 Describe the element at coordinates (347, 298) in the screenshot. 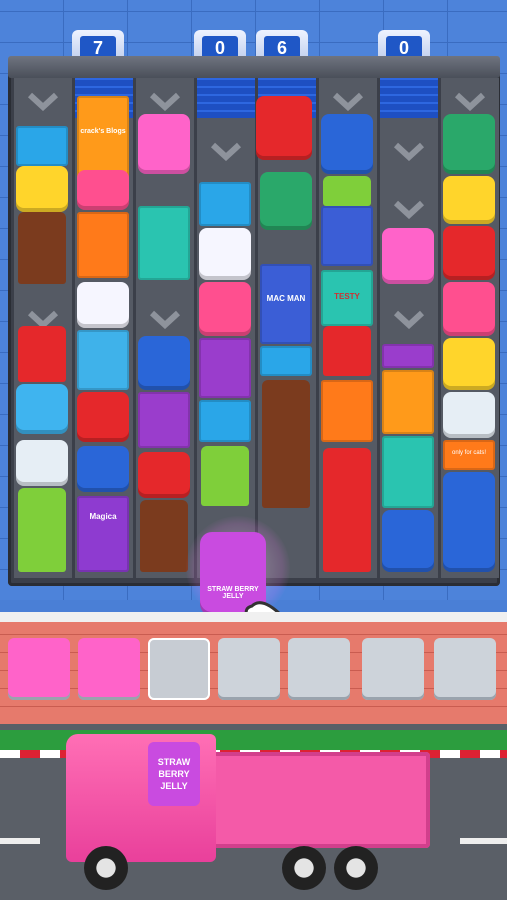

I see `testy-chips-item: TESTY` at that location.